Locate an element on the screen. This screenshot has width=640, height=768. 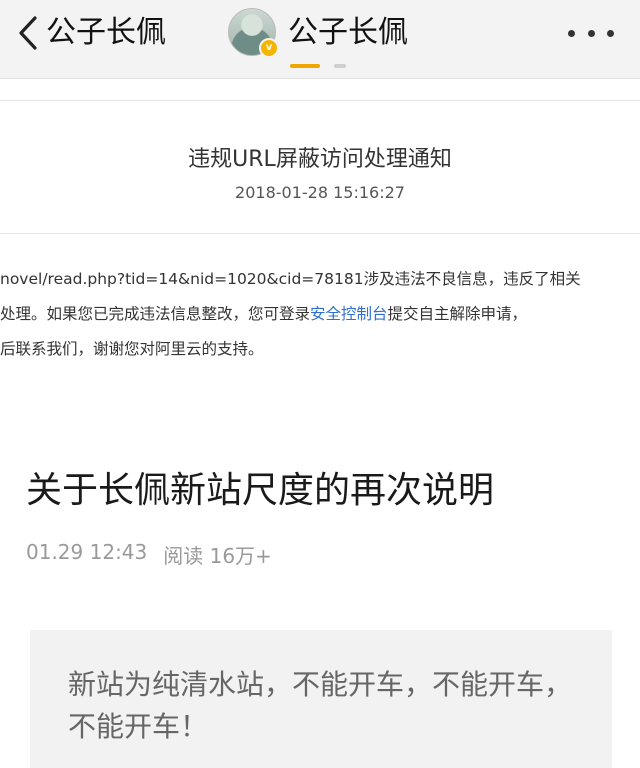
back-button: 公子长佩 is located at coordinates (92, 33).